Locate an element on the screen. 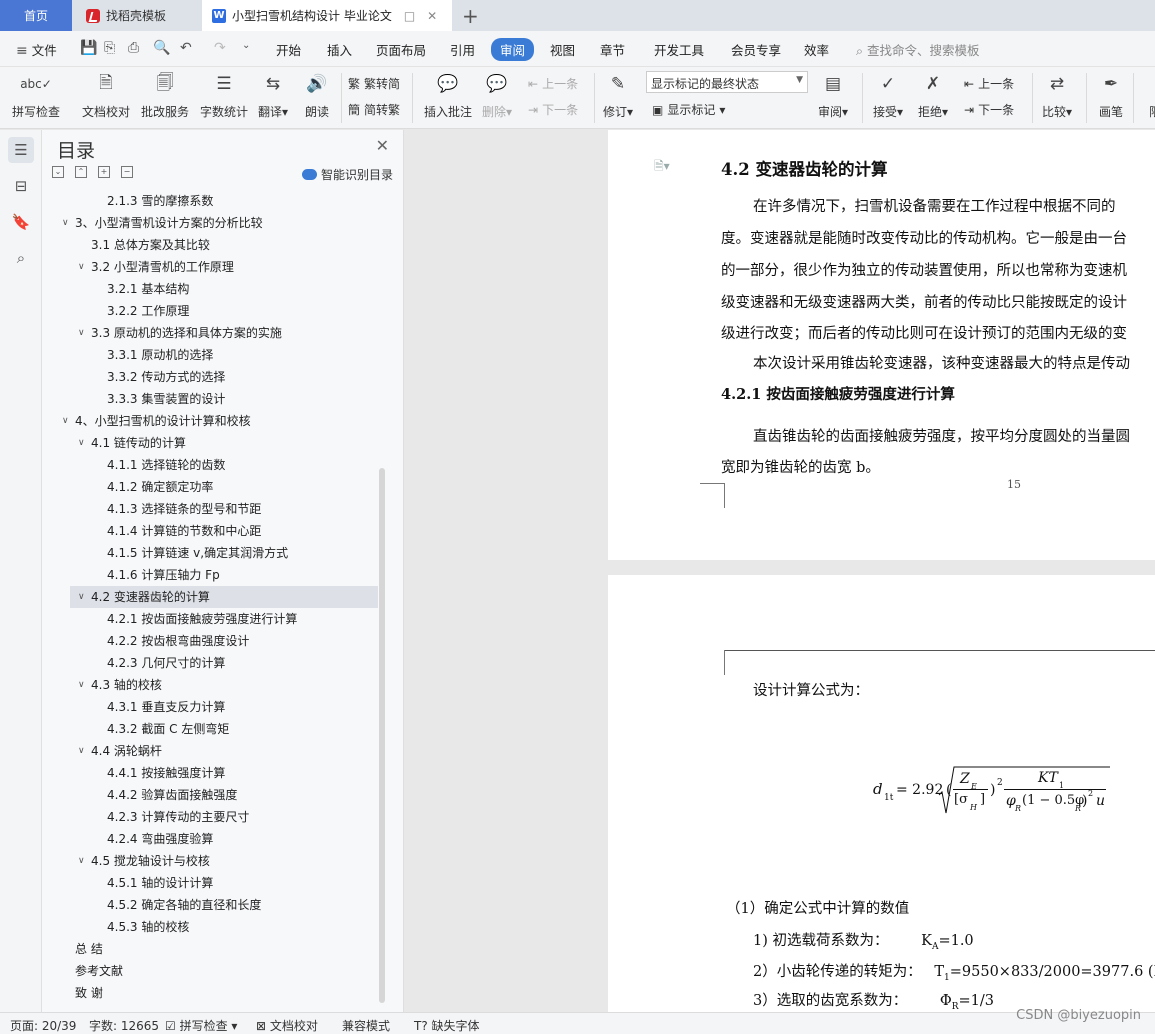 This screenshot has width=1155, height=1034. spell-check-button: abc✓ 拼写检查 is located at coordinates (36, 93).